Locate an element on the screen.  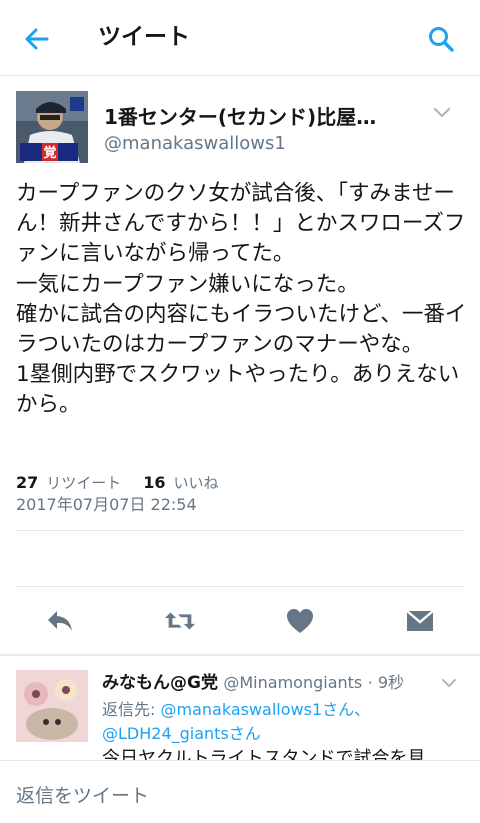
search-icon is located at coordinates (441, 39).